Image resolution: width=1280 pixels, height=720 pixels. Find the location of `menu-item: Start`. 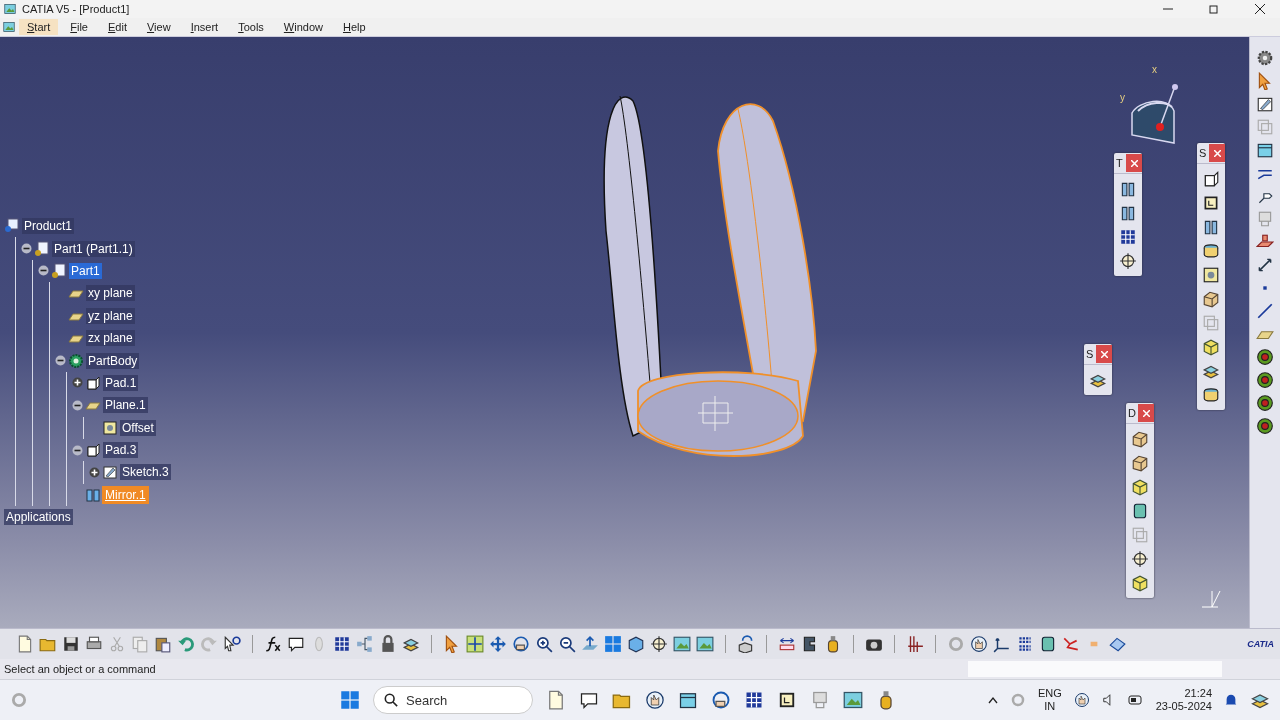

menu-item: Start is located at coordinates (39, 27).